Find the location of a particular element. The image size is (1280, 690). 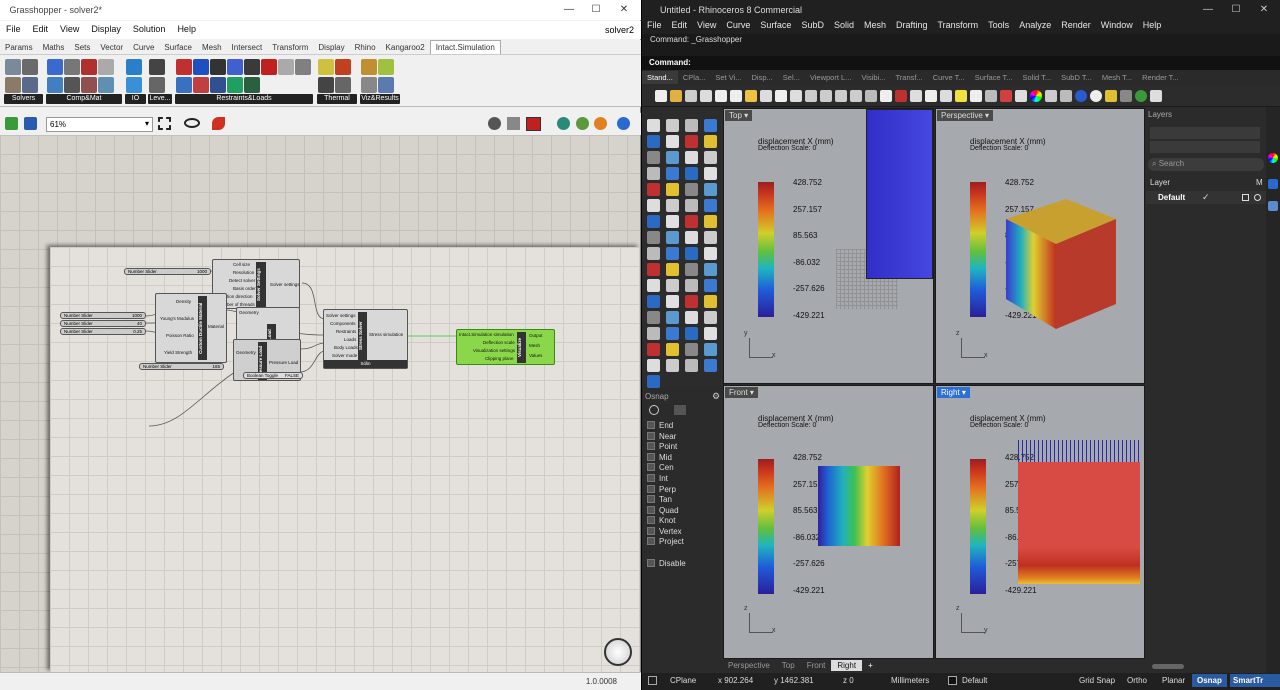

sun-icon is located at coordinates (1110, 96).